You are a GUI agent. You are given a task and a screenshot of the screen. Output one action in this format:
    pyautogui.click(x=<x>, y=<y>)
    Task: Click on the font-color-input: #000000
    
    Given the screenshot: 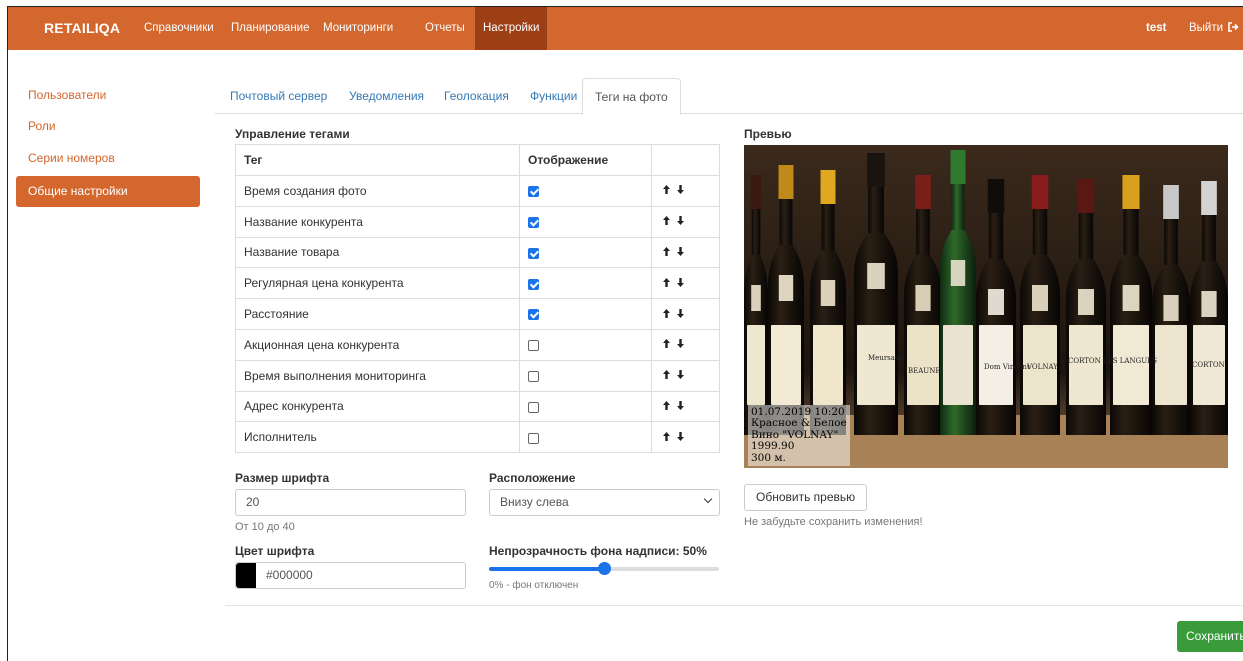 What is the action you would take?
    pyautogui.click(x=350, y=575)
    